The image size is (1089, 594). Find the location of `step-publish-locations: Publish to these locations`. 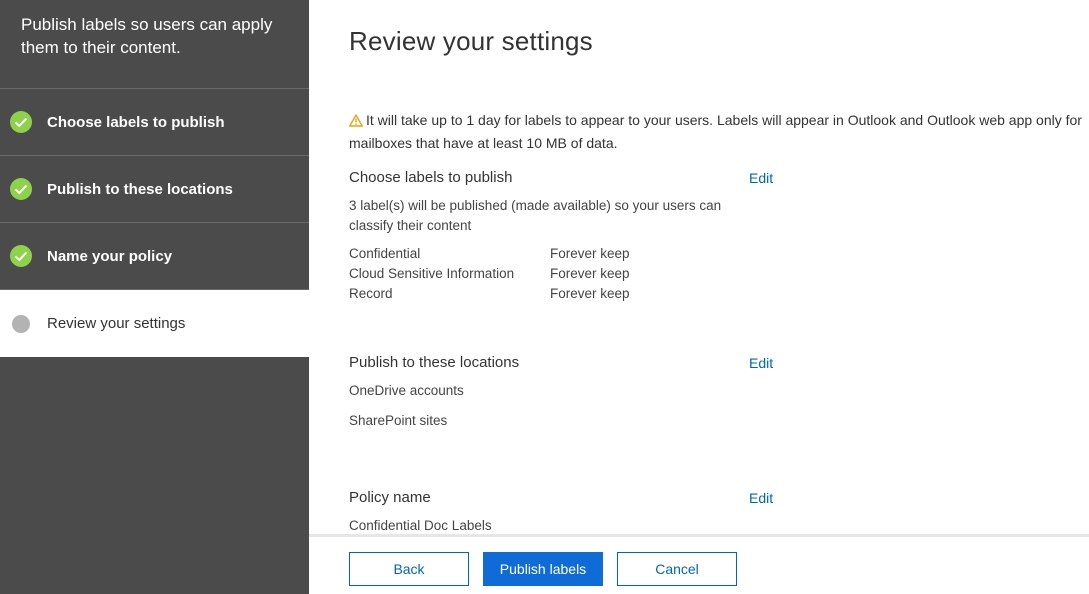

step-publish-locations: Publish to these locations is located at coordinates (154, 189).